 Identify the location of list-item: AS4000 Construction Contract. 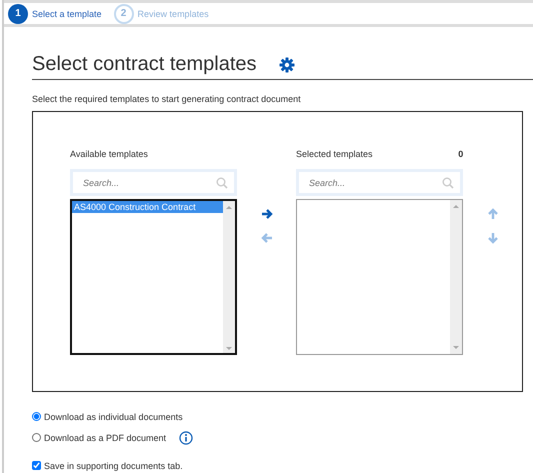
(148, 207).